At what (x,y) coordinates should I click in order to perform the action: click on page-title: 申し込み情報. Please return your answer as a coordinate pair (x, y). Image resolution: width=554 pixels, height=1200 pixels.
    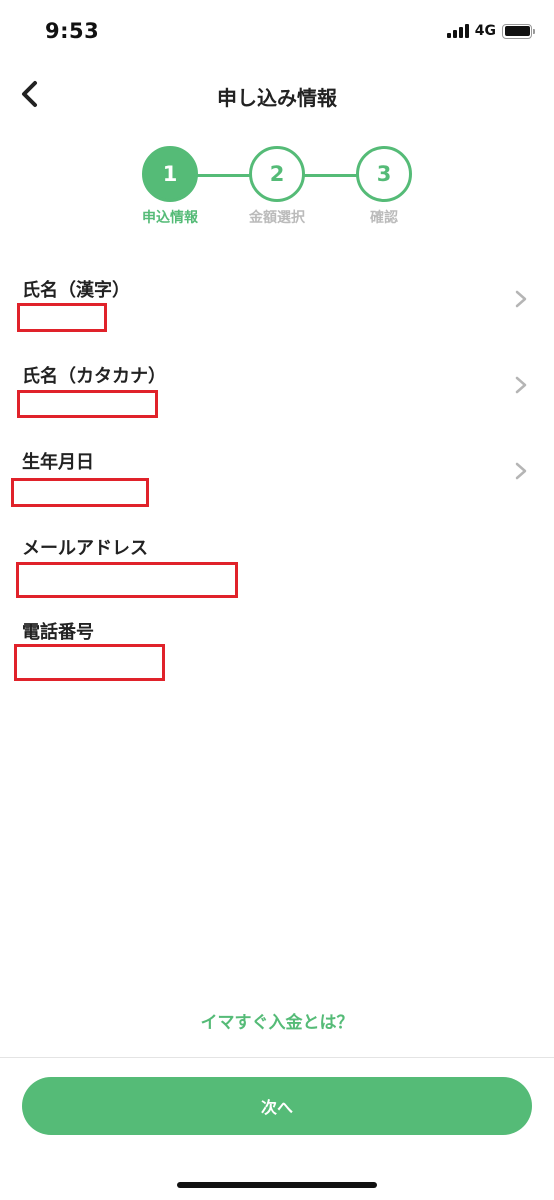
    Looking at the image, I should click on (277, 98).